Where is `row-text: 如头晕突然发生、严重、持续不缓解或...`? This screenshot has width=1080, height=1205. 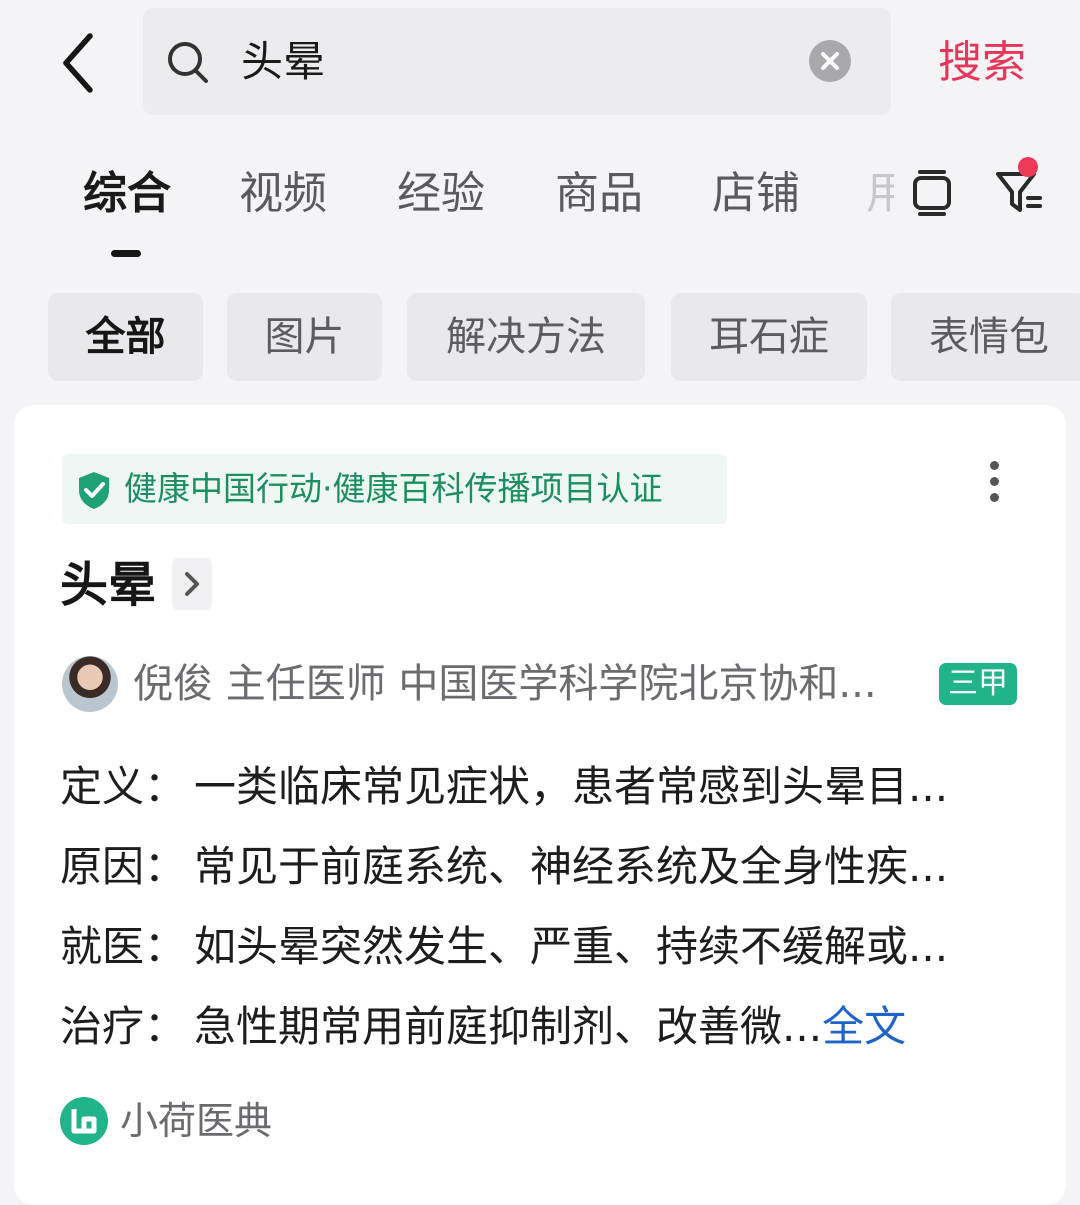
row-text: 如头晕突然发生、严重、持续不缓解或... is located at coordinates (571, 946).